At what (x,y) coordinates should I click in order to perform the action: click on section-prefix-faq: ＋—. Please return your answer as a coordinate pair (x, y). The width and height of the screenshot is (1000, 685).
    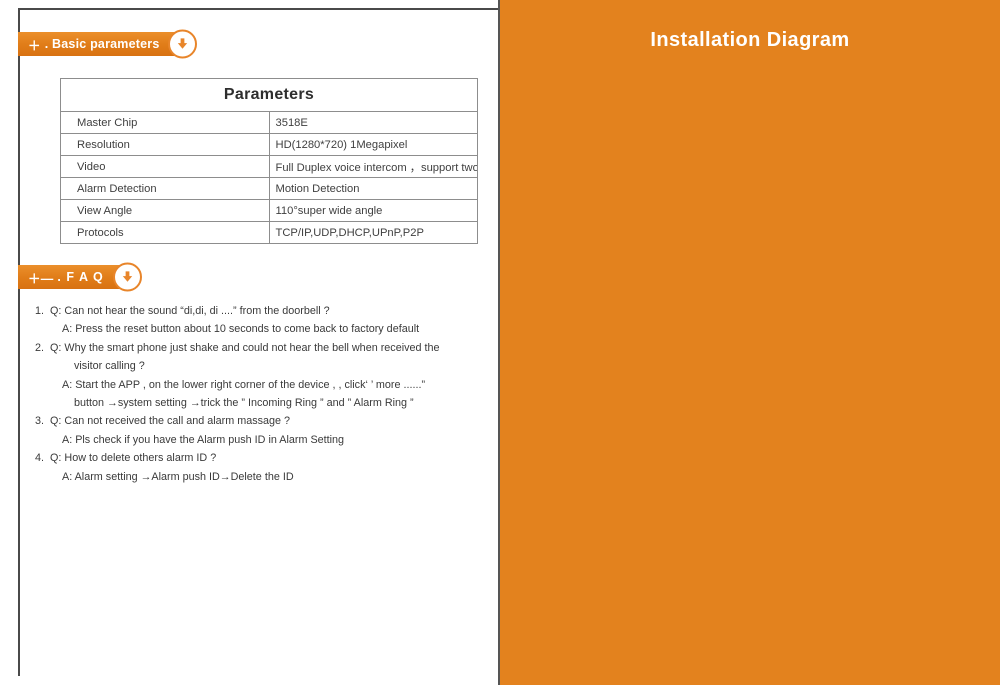
    Looking at the image, I should click on (41, 278).